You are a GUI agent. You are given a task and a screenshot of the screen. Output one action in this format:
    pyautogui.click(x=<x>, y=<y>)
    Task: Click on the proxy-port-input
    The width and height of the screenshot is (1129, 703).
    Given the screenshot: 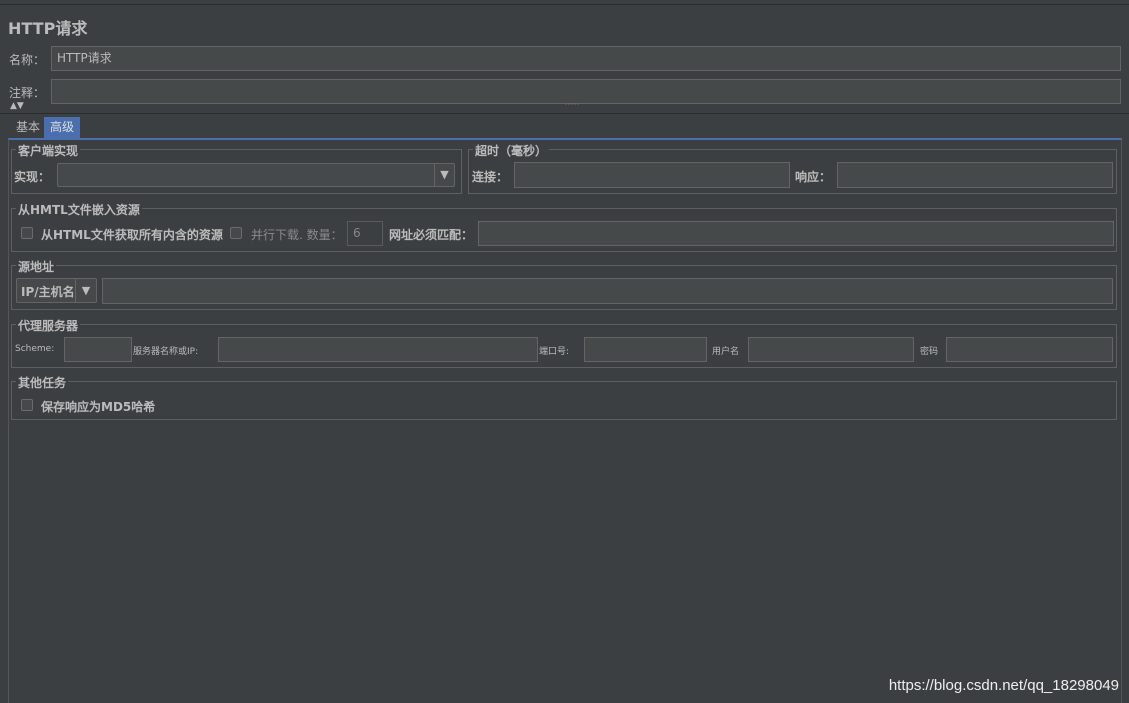 What is the action you would take?
    pyautogui.click(x=645, y=349)
    